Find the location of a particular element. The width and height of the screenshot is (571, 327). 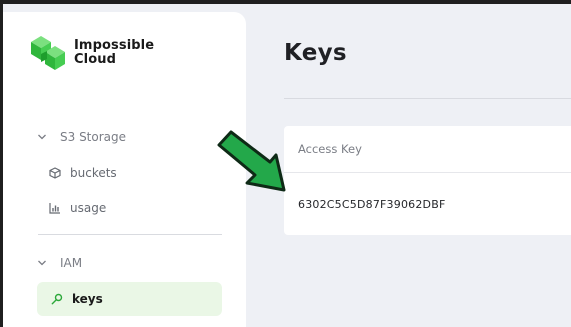

sidebar-item-label: usage is located at coordinates (88, 208).